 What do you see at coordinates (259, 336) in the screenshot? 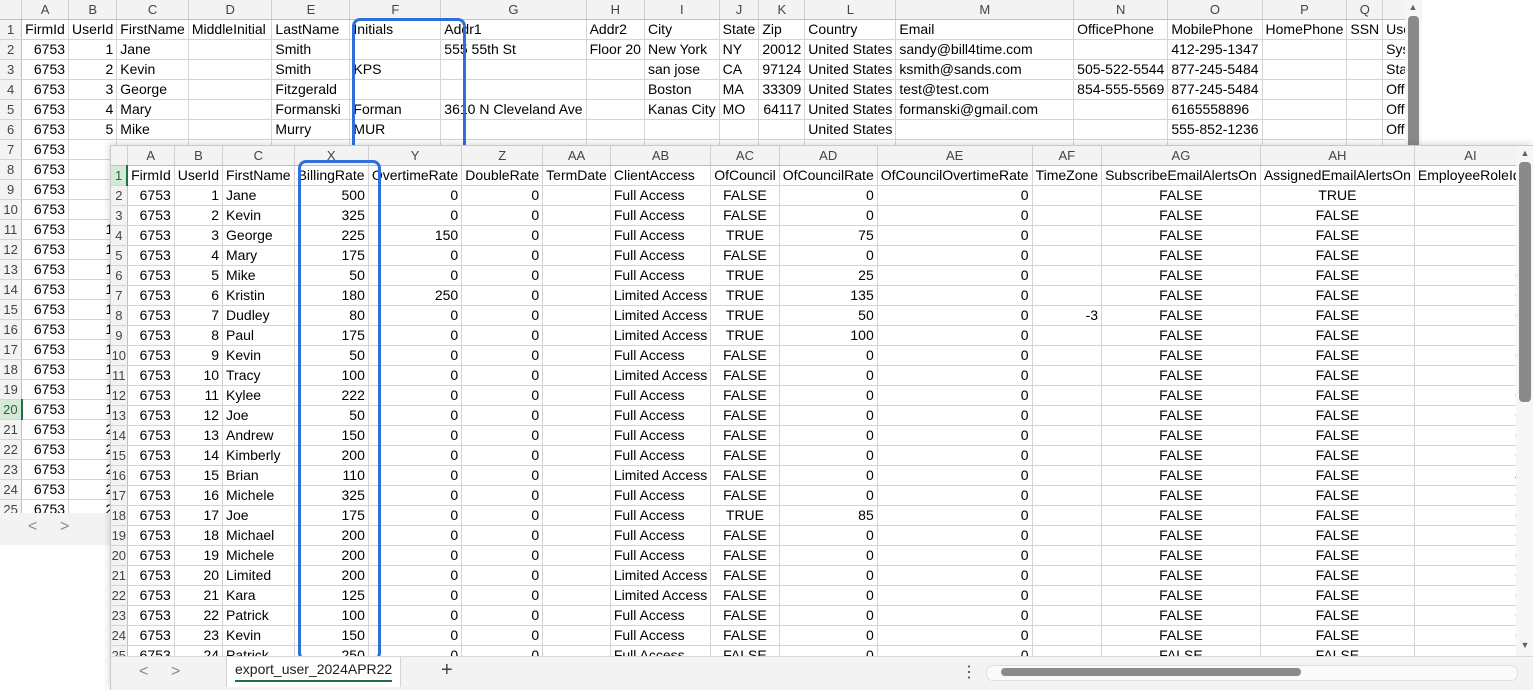
I see `cell: Paul` at bounding box center [259, 336].